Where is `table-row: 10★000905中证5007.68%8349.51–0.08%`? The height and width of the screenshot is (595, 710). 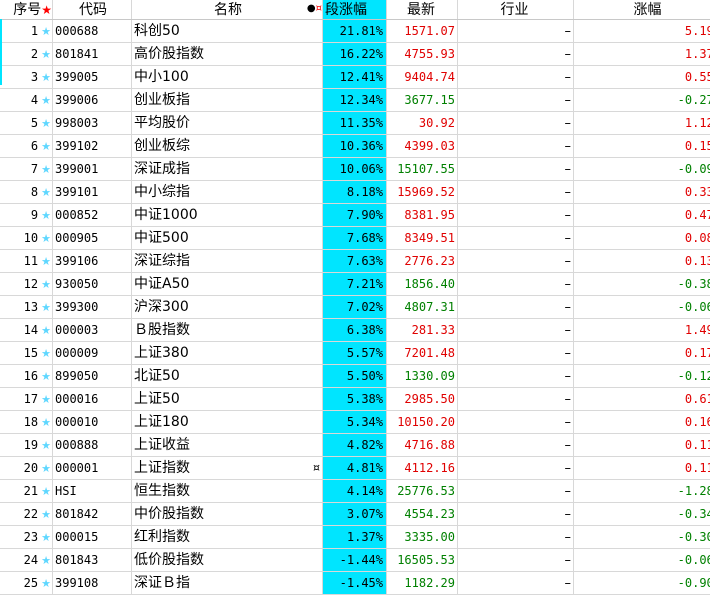 table-row: 10★000905中证5007.68%8349.51–0.08% is located at coordinates (355, 238).